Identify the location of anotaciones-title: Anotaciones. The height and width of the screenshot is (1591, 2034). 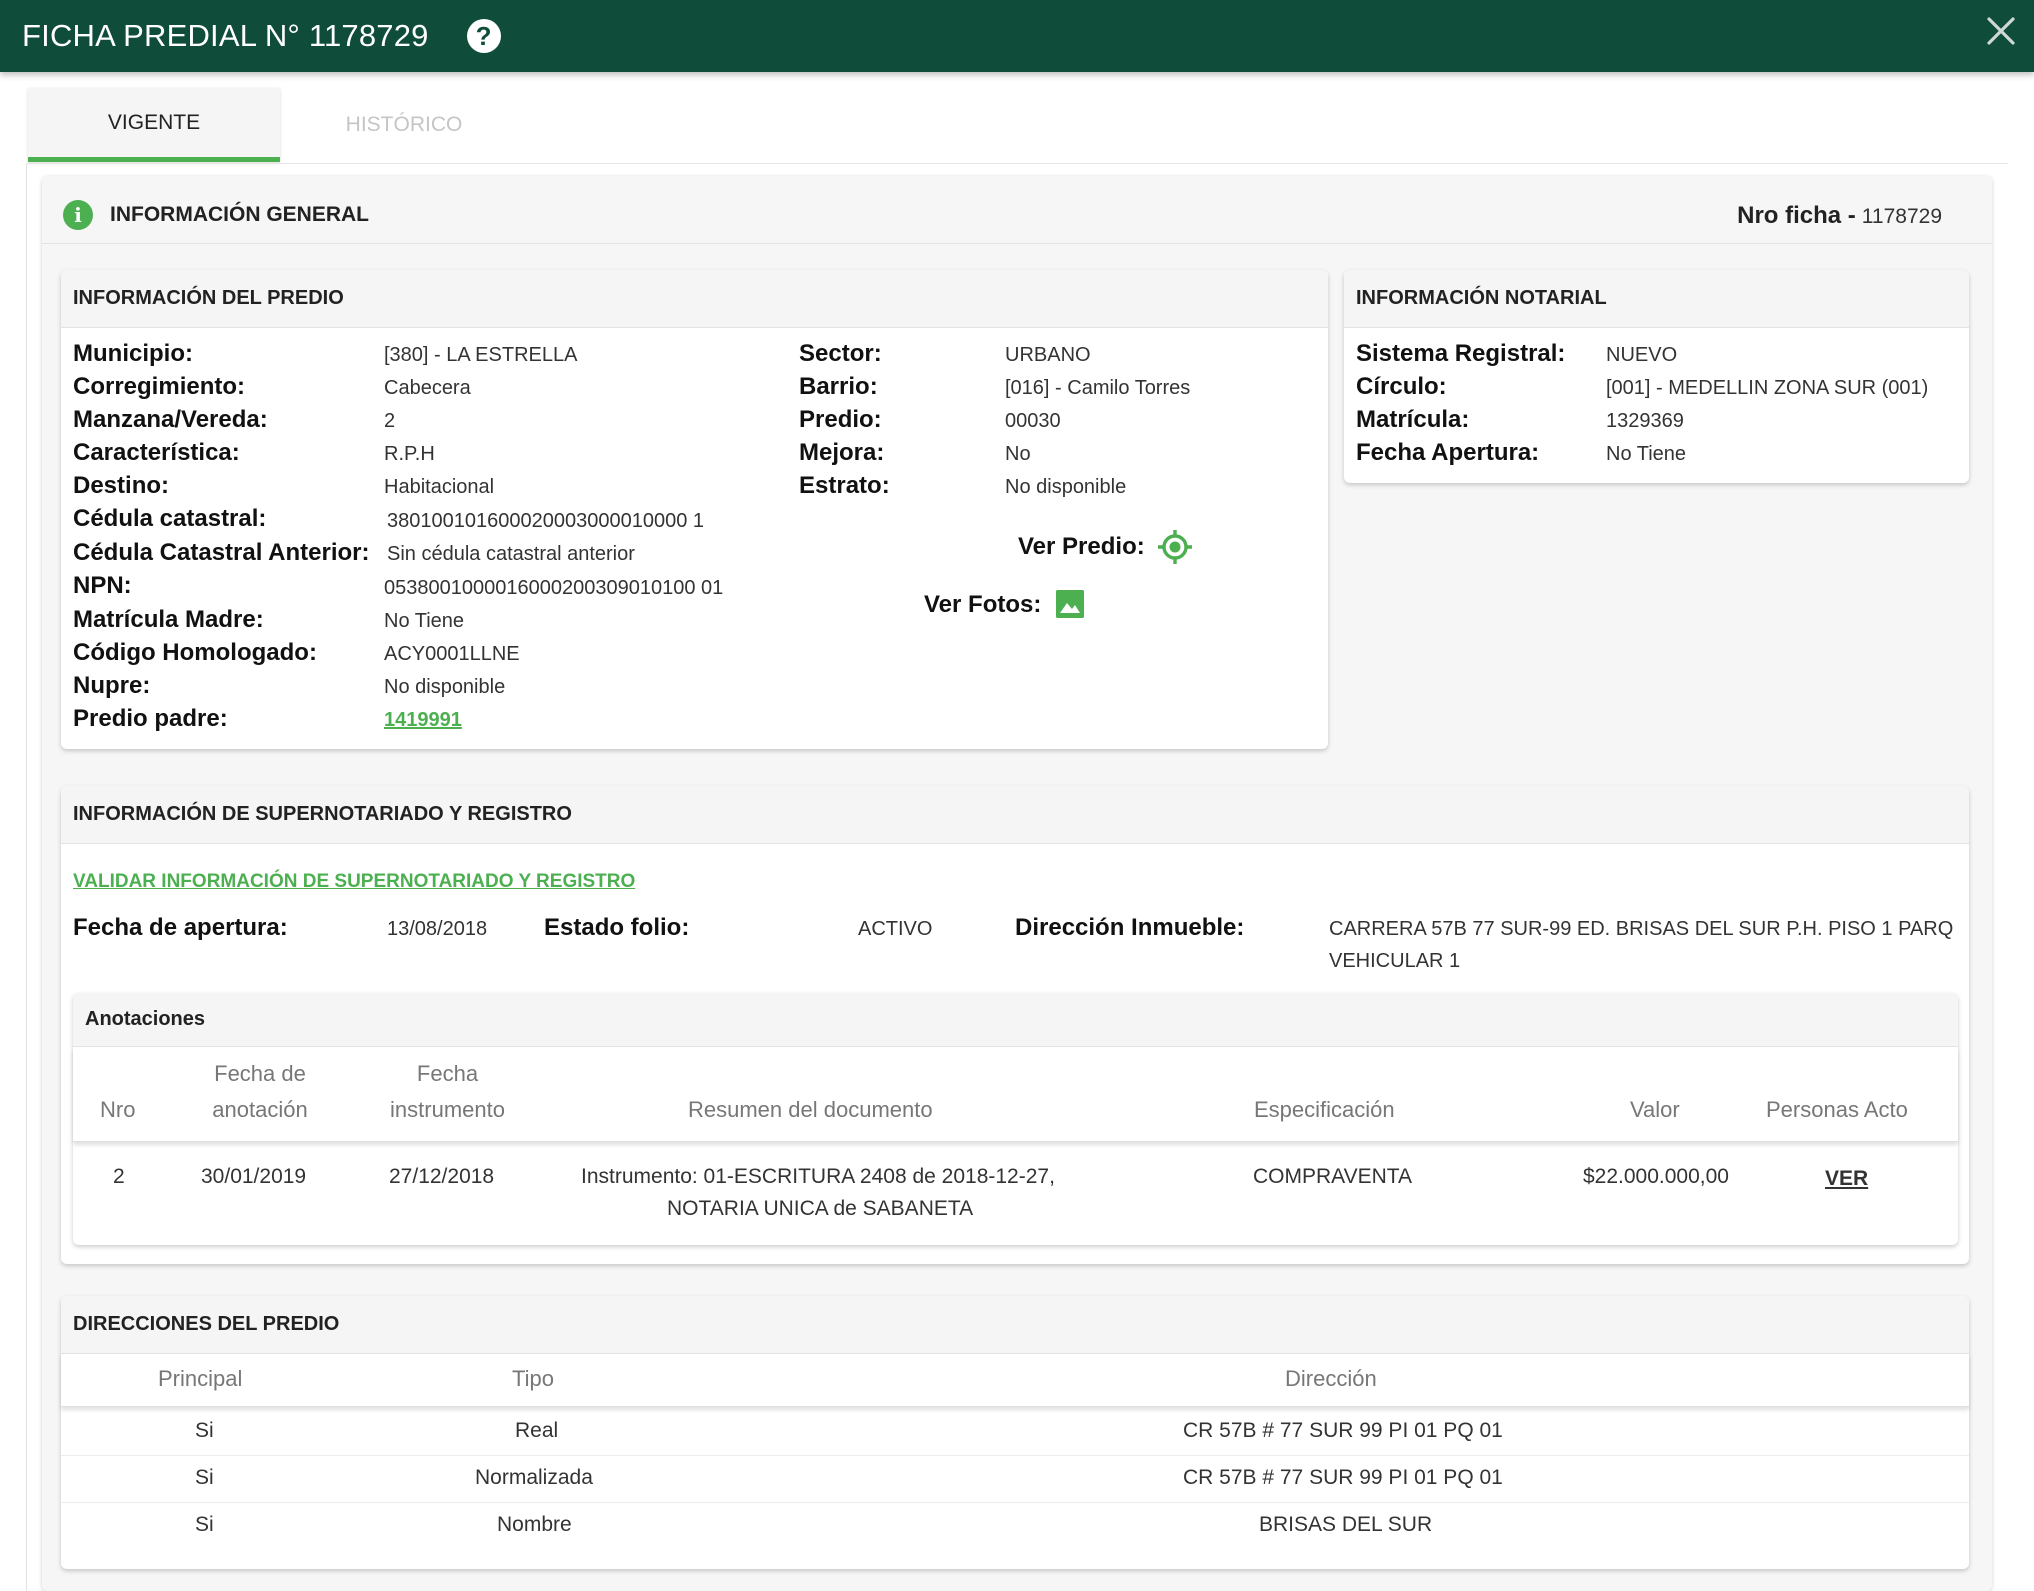
(1015, 1020).